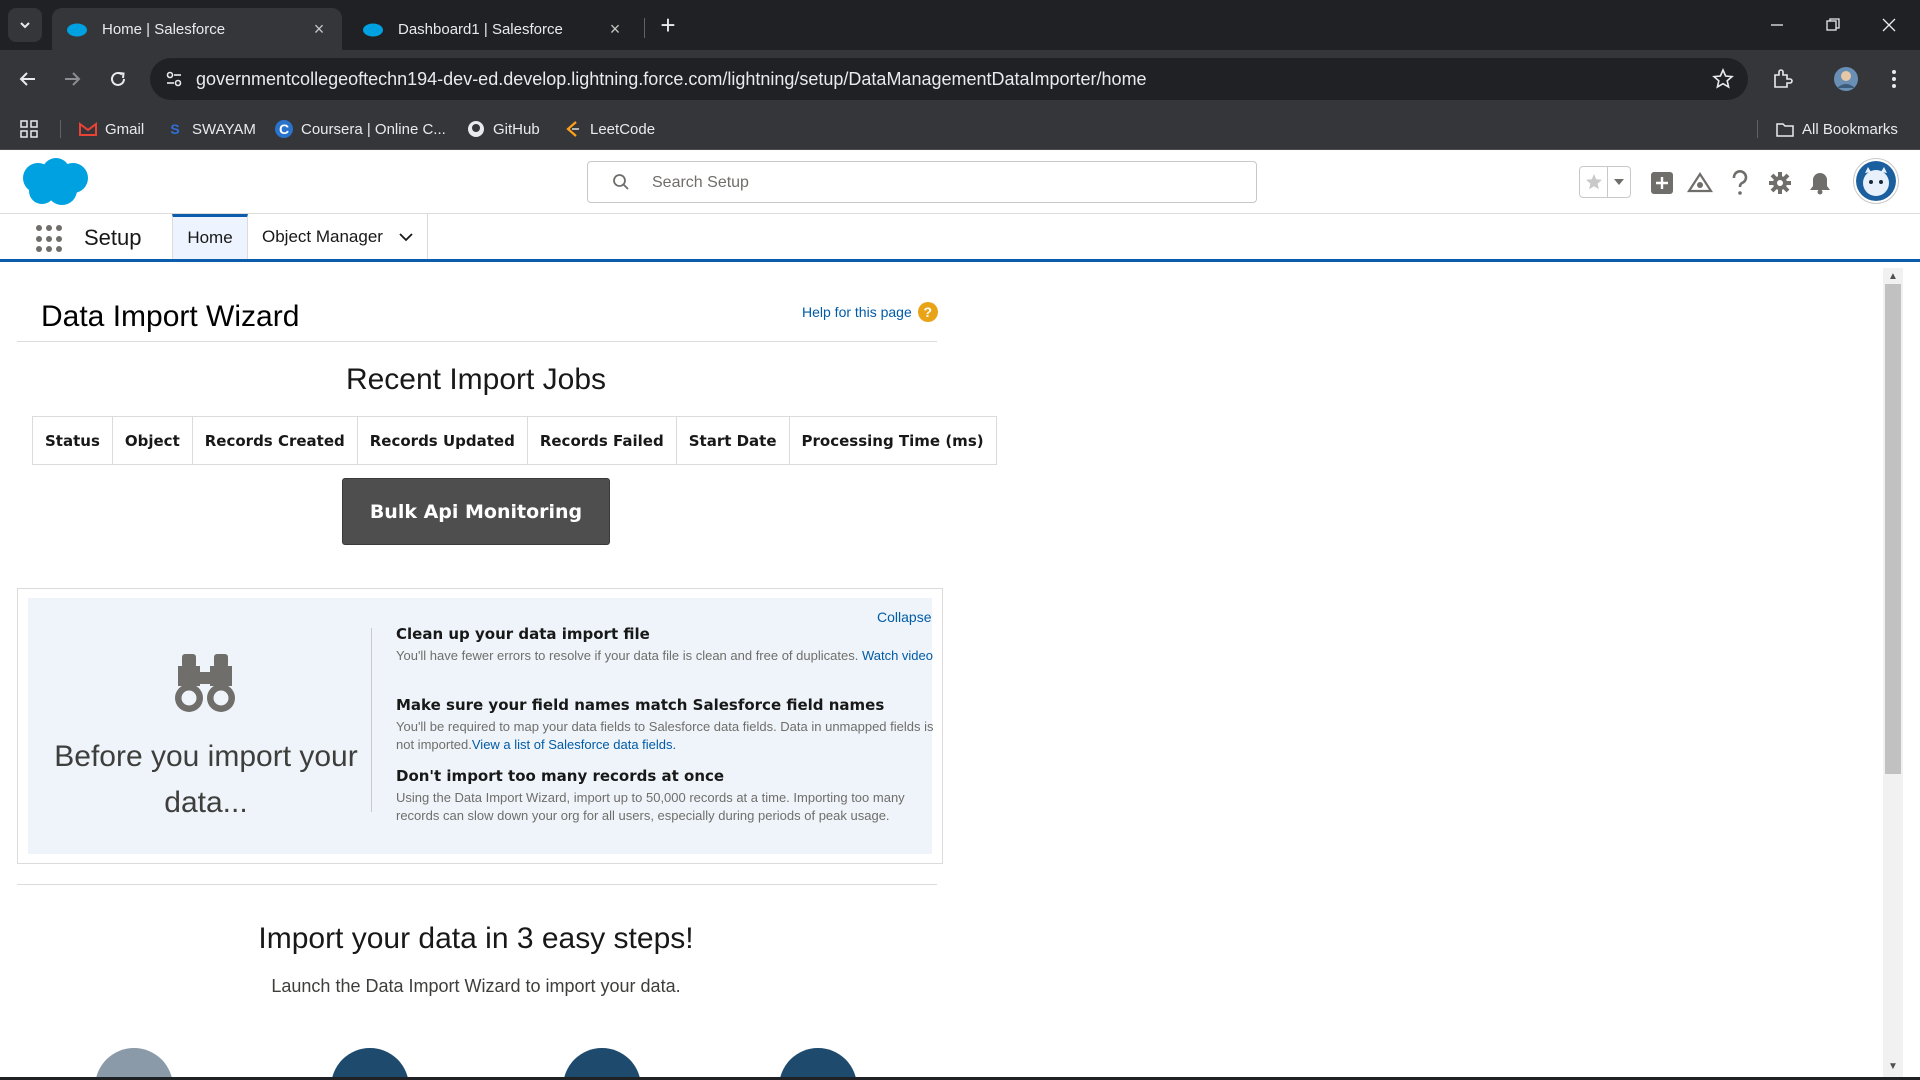 This screenshot has width=1920, height=1080. Describe the element at coordinates (174, 79) in the screenshot. I see `site-info-icon` at that location.